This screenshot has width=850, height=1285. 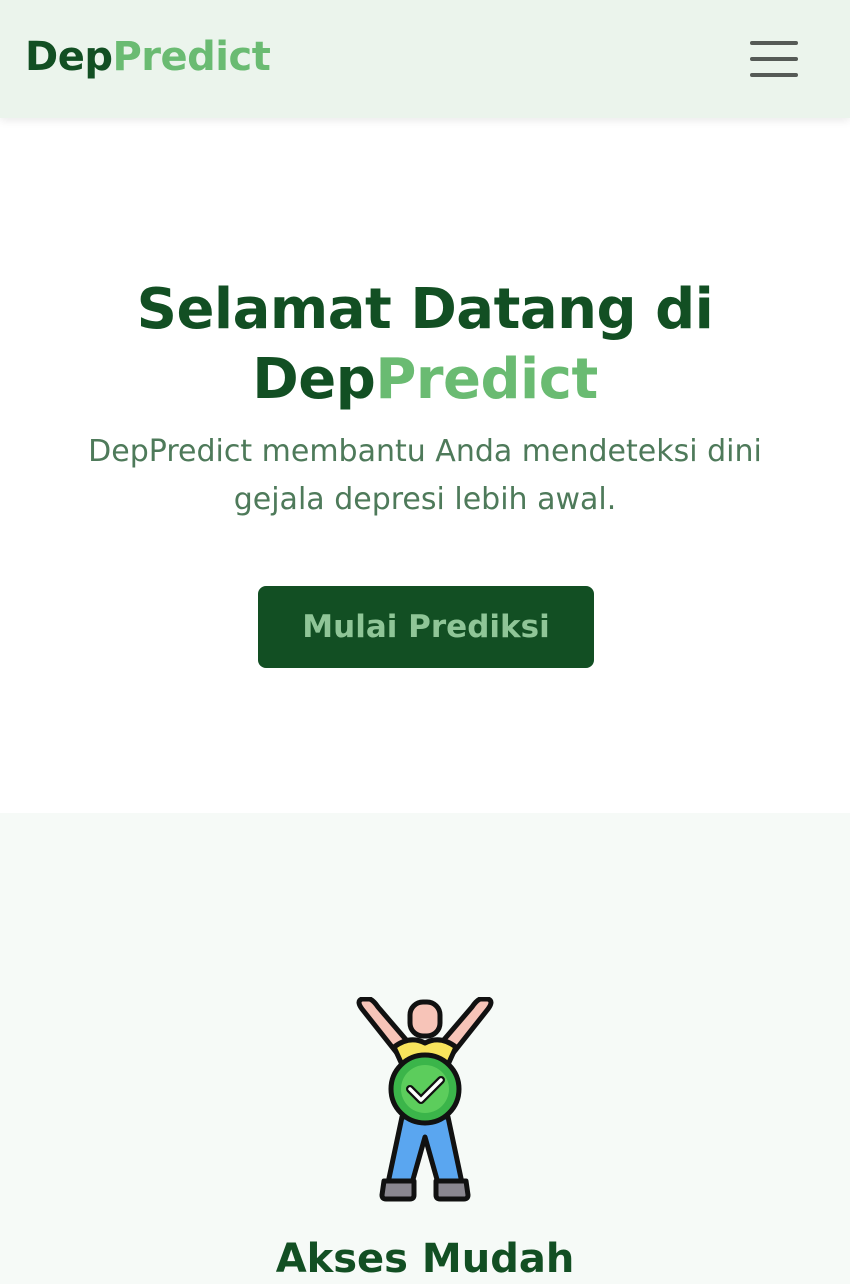 I want to click on navbar: DepPredict, so click(x=425, y=59).